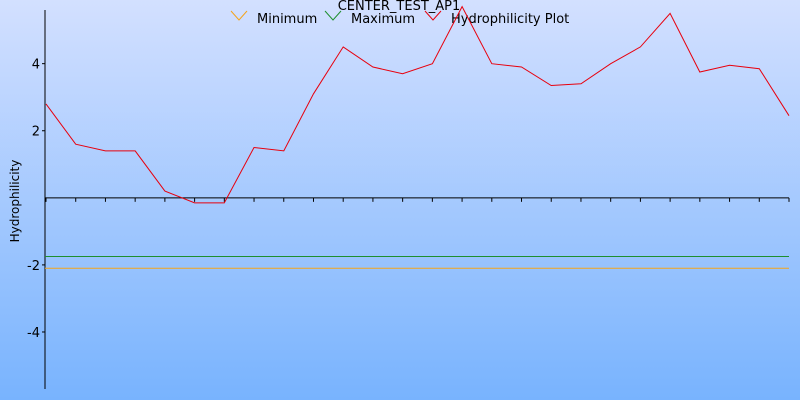  What do you see at coordinates (239, 15) in the screenshot?
I see `legend-symbol` at bounding box center [239, 15].